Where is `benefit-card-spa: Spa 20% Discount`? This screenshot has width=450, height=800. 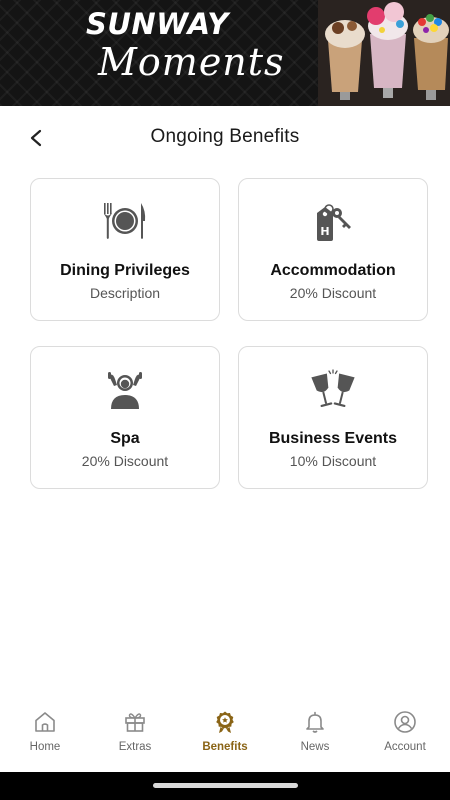 benefit-card-spa: Spa 20% Discount is located at coordinates (125, 417).